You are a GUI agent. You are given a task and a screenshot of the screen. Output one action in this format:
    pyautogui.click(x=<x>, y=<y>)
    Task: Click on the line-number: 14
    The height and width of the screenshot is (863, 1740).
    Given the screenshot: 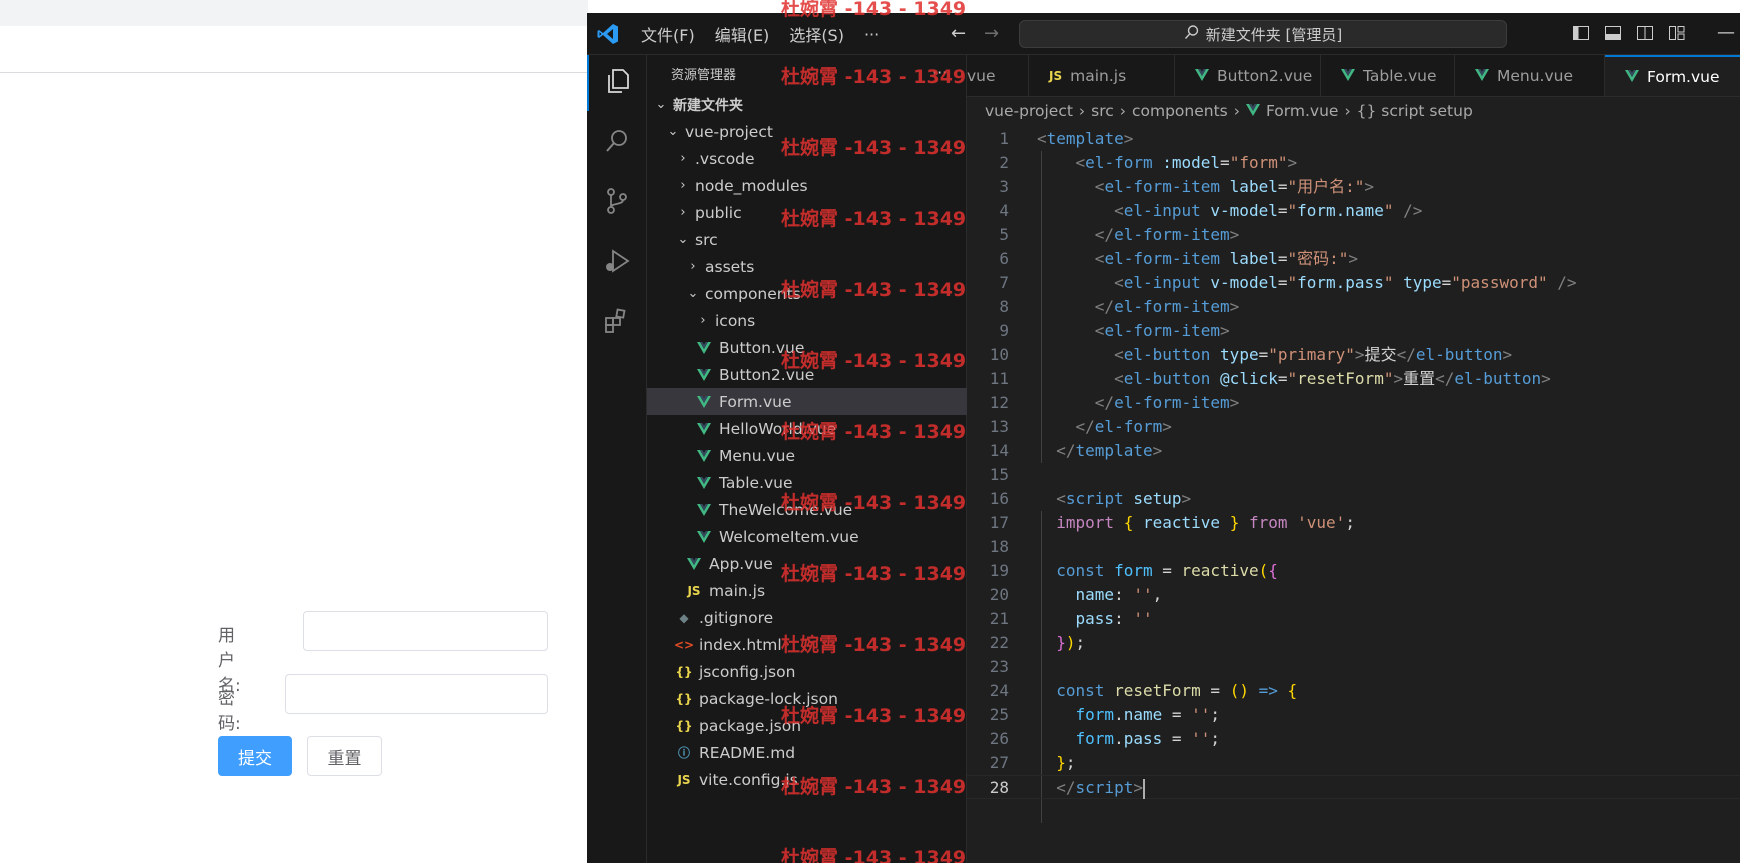 What is the action you would take?
    pyautogui.click(x=999, y=450)
    